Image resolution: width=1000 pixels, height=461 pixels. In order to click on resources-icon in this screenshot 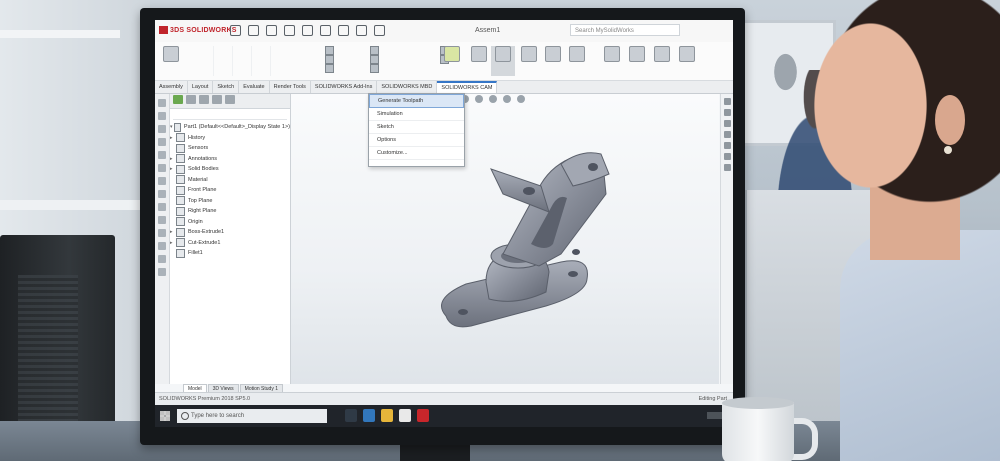, I will do `click(727, 101)`.